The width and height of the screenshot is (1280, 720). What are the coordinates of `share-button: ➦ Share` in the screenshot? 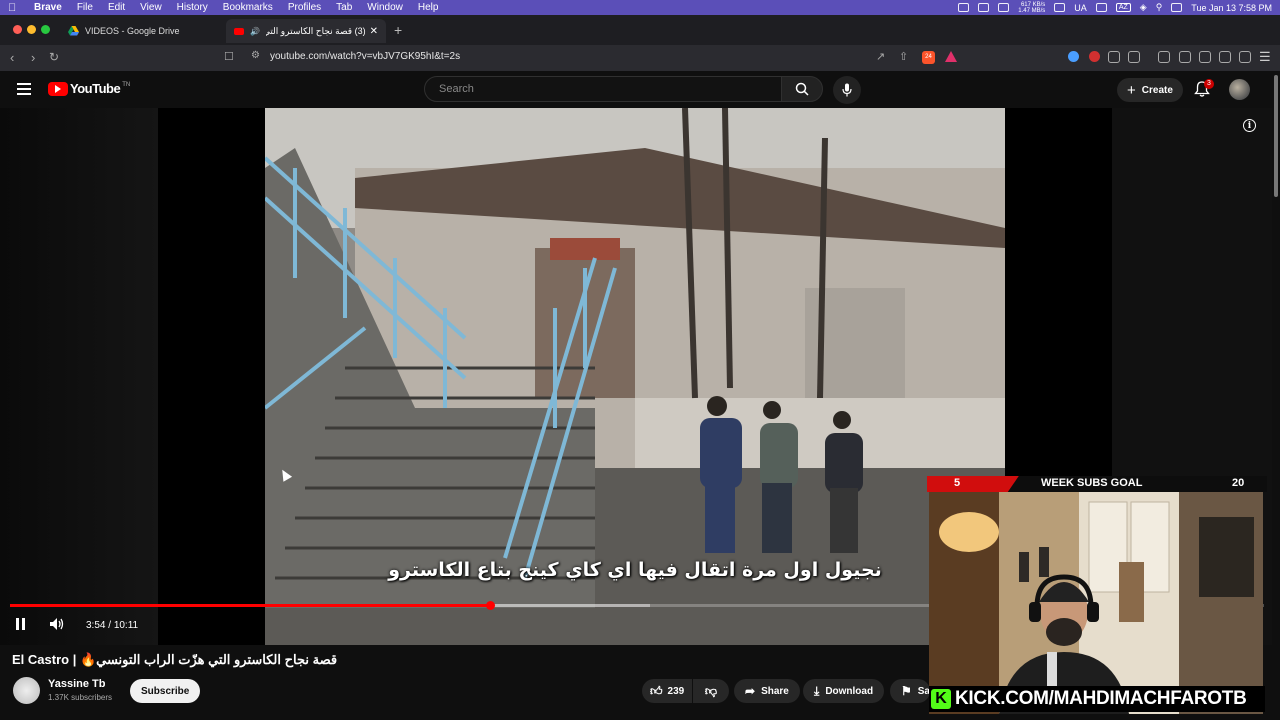 It's located at (767, 691).